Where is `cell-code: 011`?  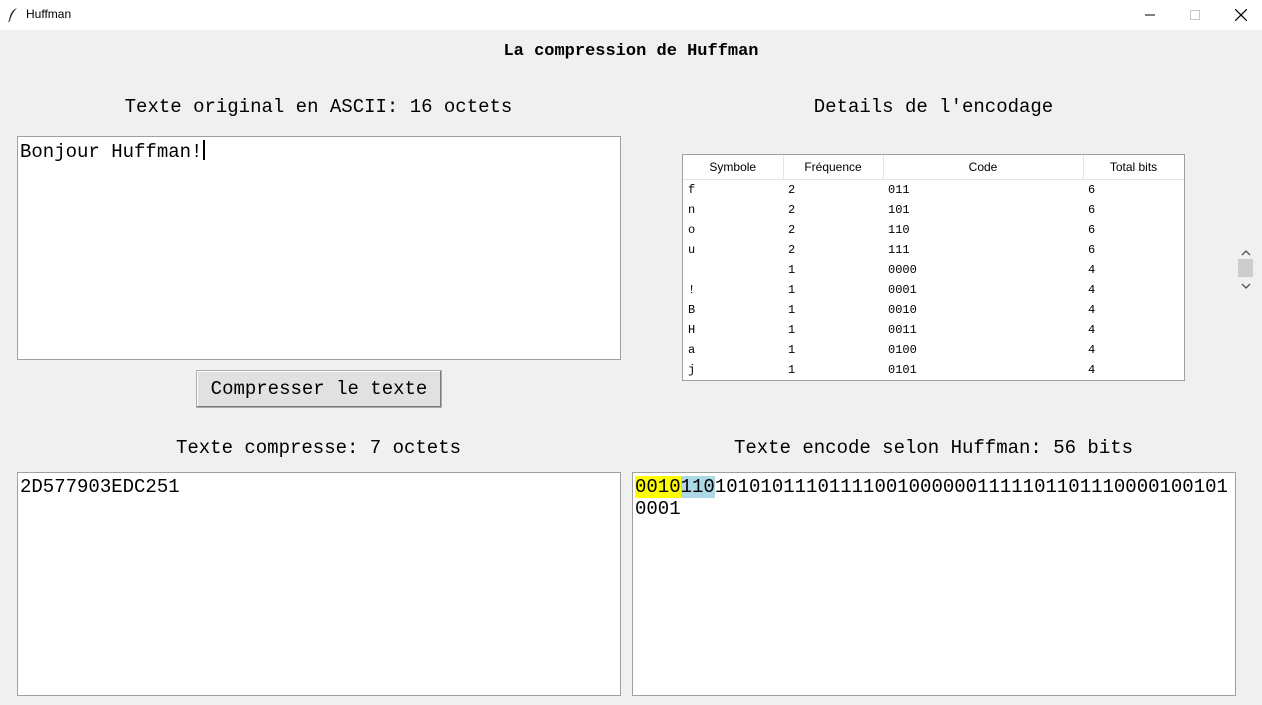
cell-code: 011 is located at coordinates (899, 190).